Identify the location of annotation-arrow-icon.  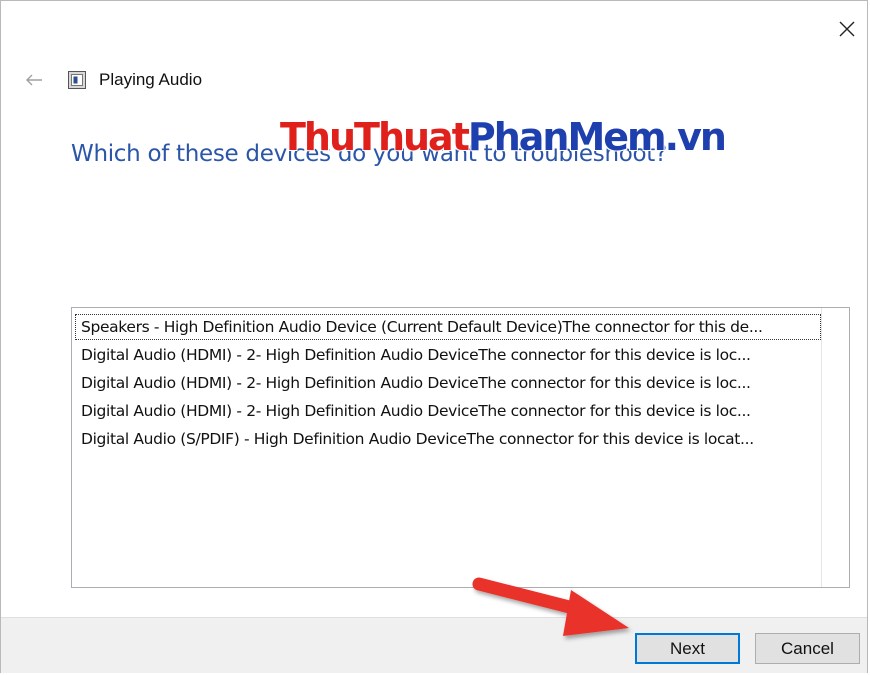
(550, 606).